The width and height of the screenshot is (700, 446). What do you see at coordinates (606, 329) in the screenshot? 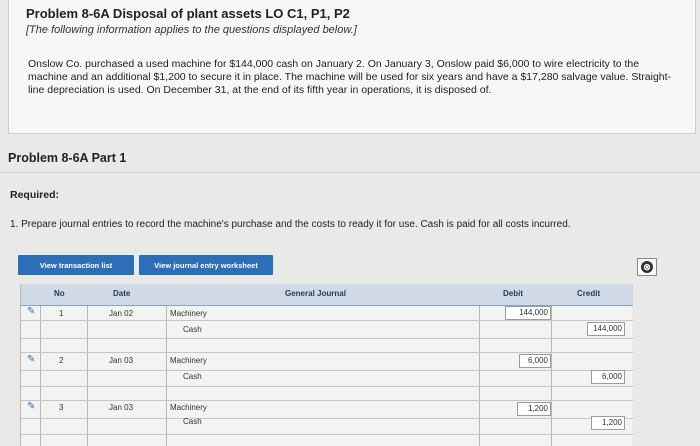
I see `credit-amount-field: 144,000` at bounding box center [606, 329].